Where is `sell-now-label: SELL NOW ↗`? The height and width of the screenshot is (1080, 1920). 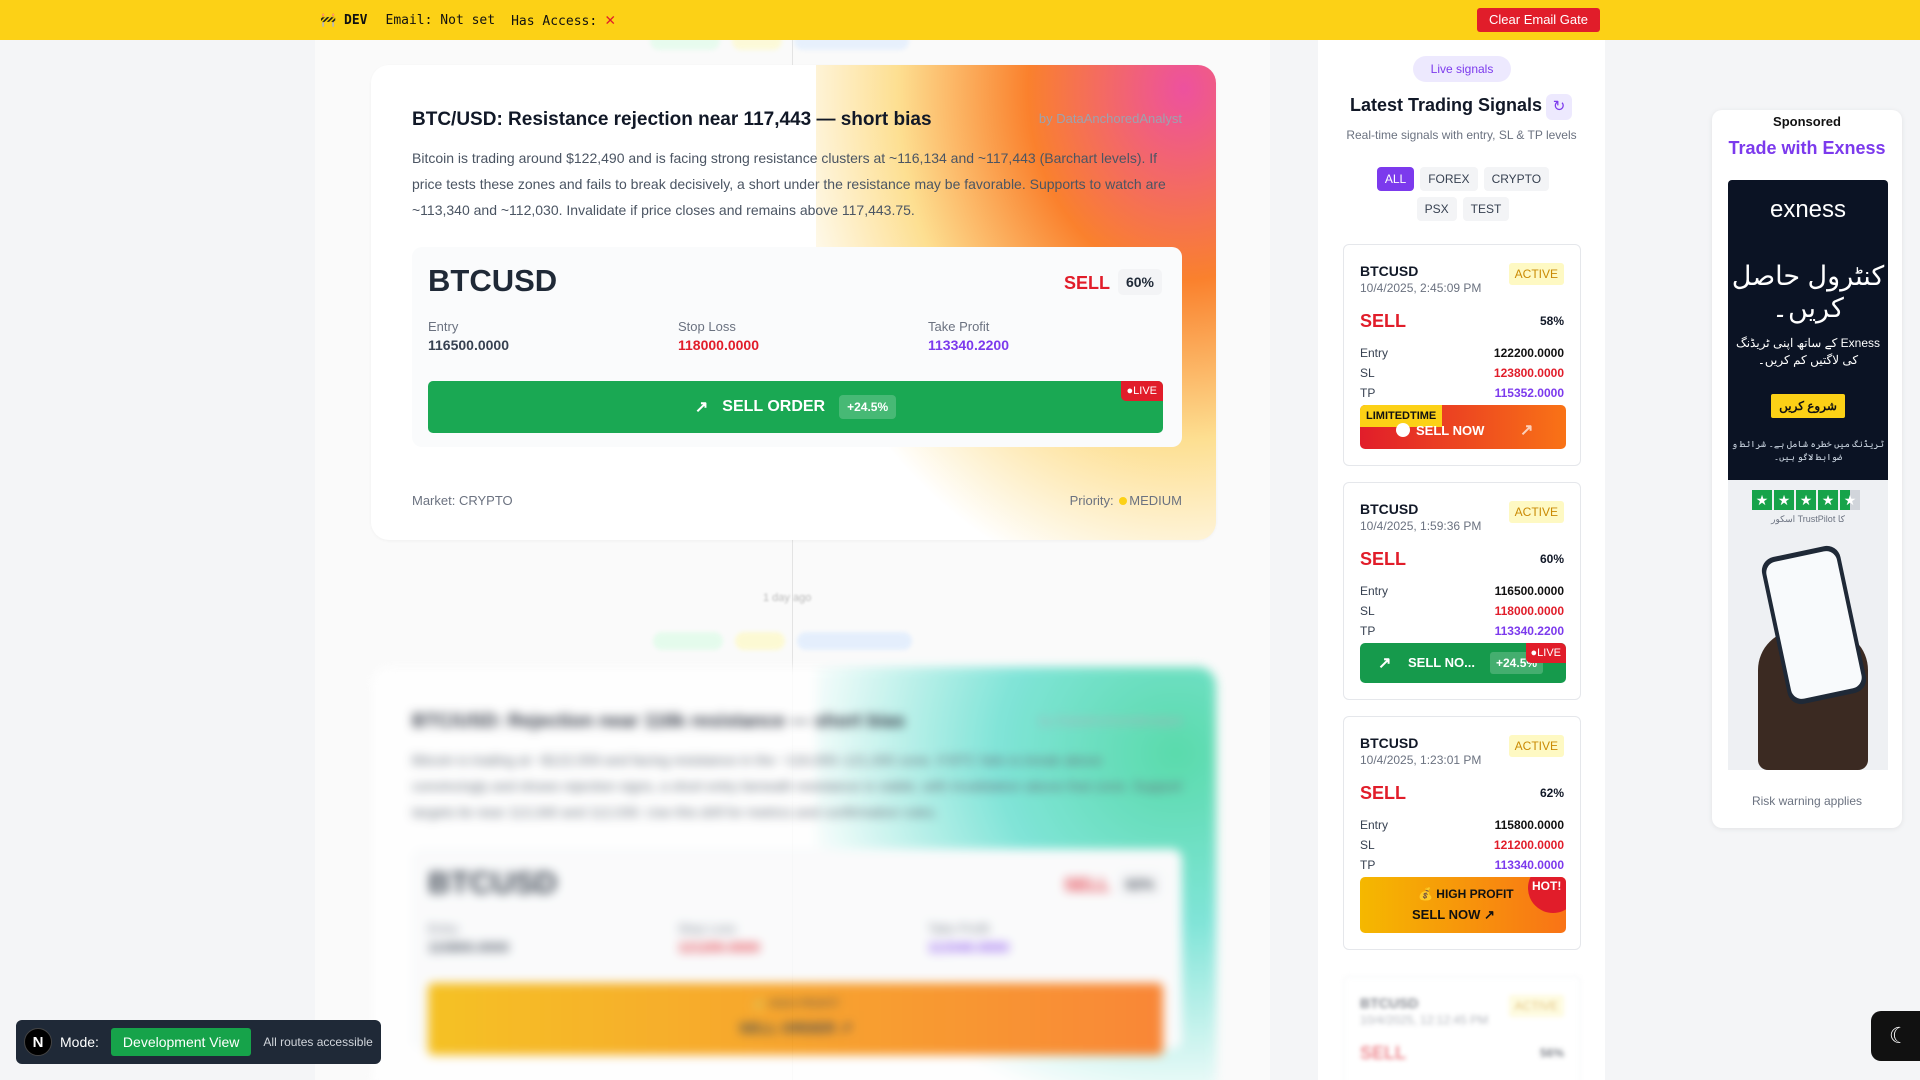
sell-now-label: SELL NOW ↗ is located at coordinates (1453, 914).